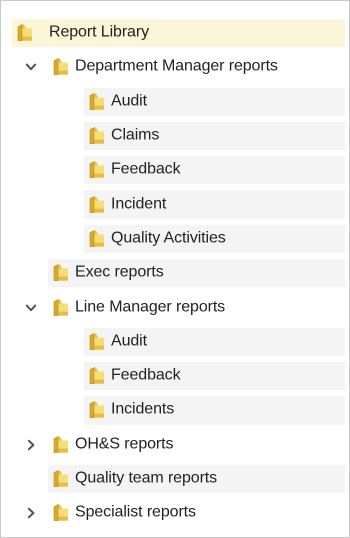 Image resolution: width=350 pixels, height=538 pixels. I want to click on tree-node-report-library: Report Library, so click(175, 33).